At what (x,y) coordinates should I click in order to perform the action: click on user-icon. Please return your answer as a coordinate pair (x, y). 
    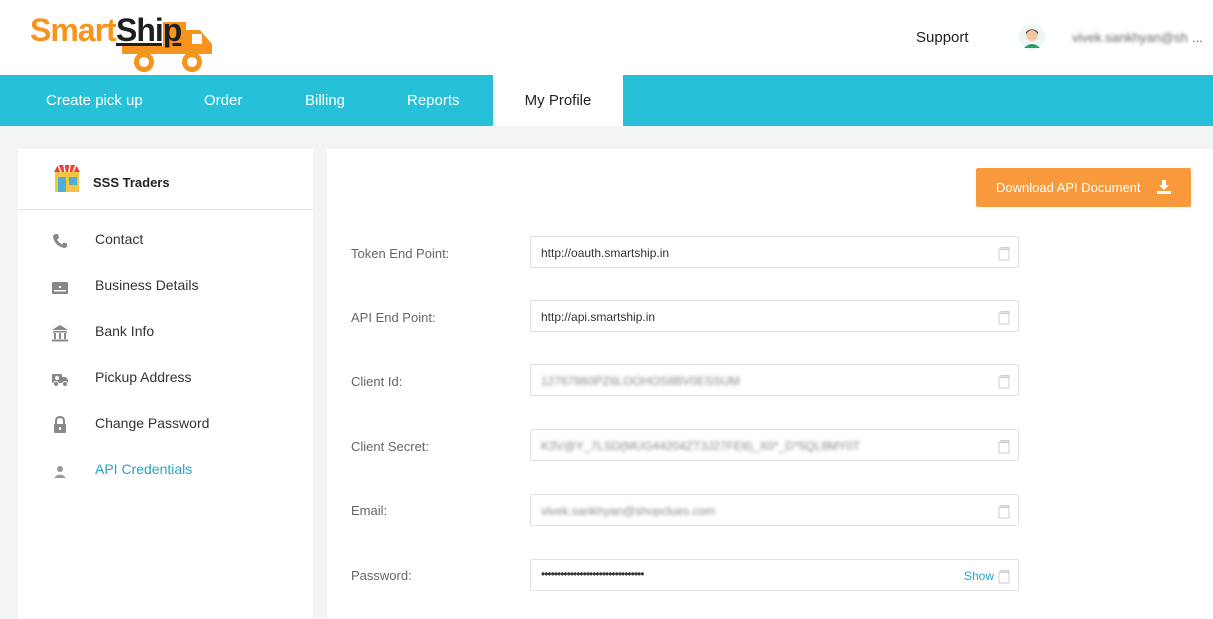
    Looking at the image, I should click on (60, 472).